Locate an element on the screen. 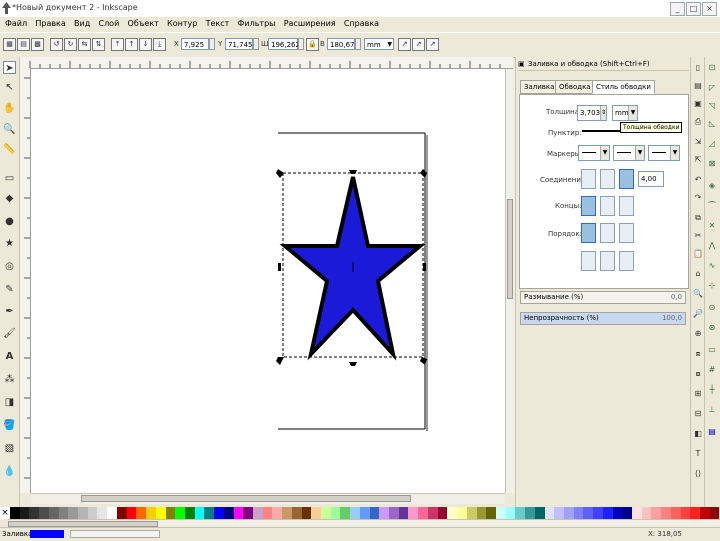  snap-bbox-center-icon: ⊠ is located at coordinates (712, 164).